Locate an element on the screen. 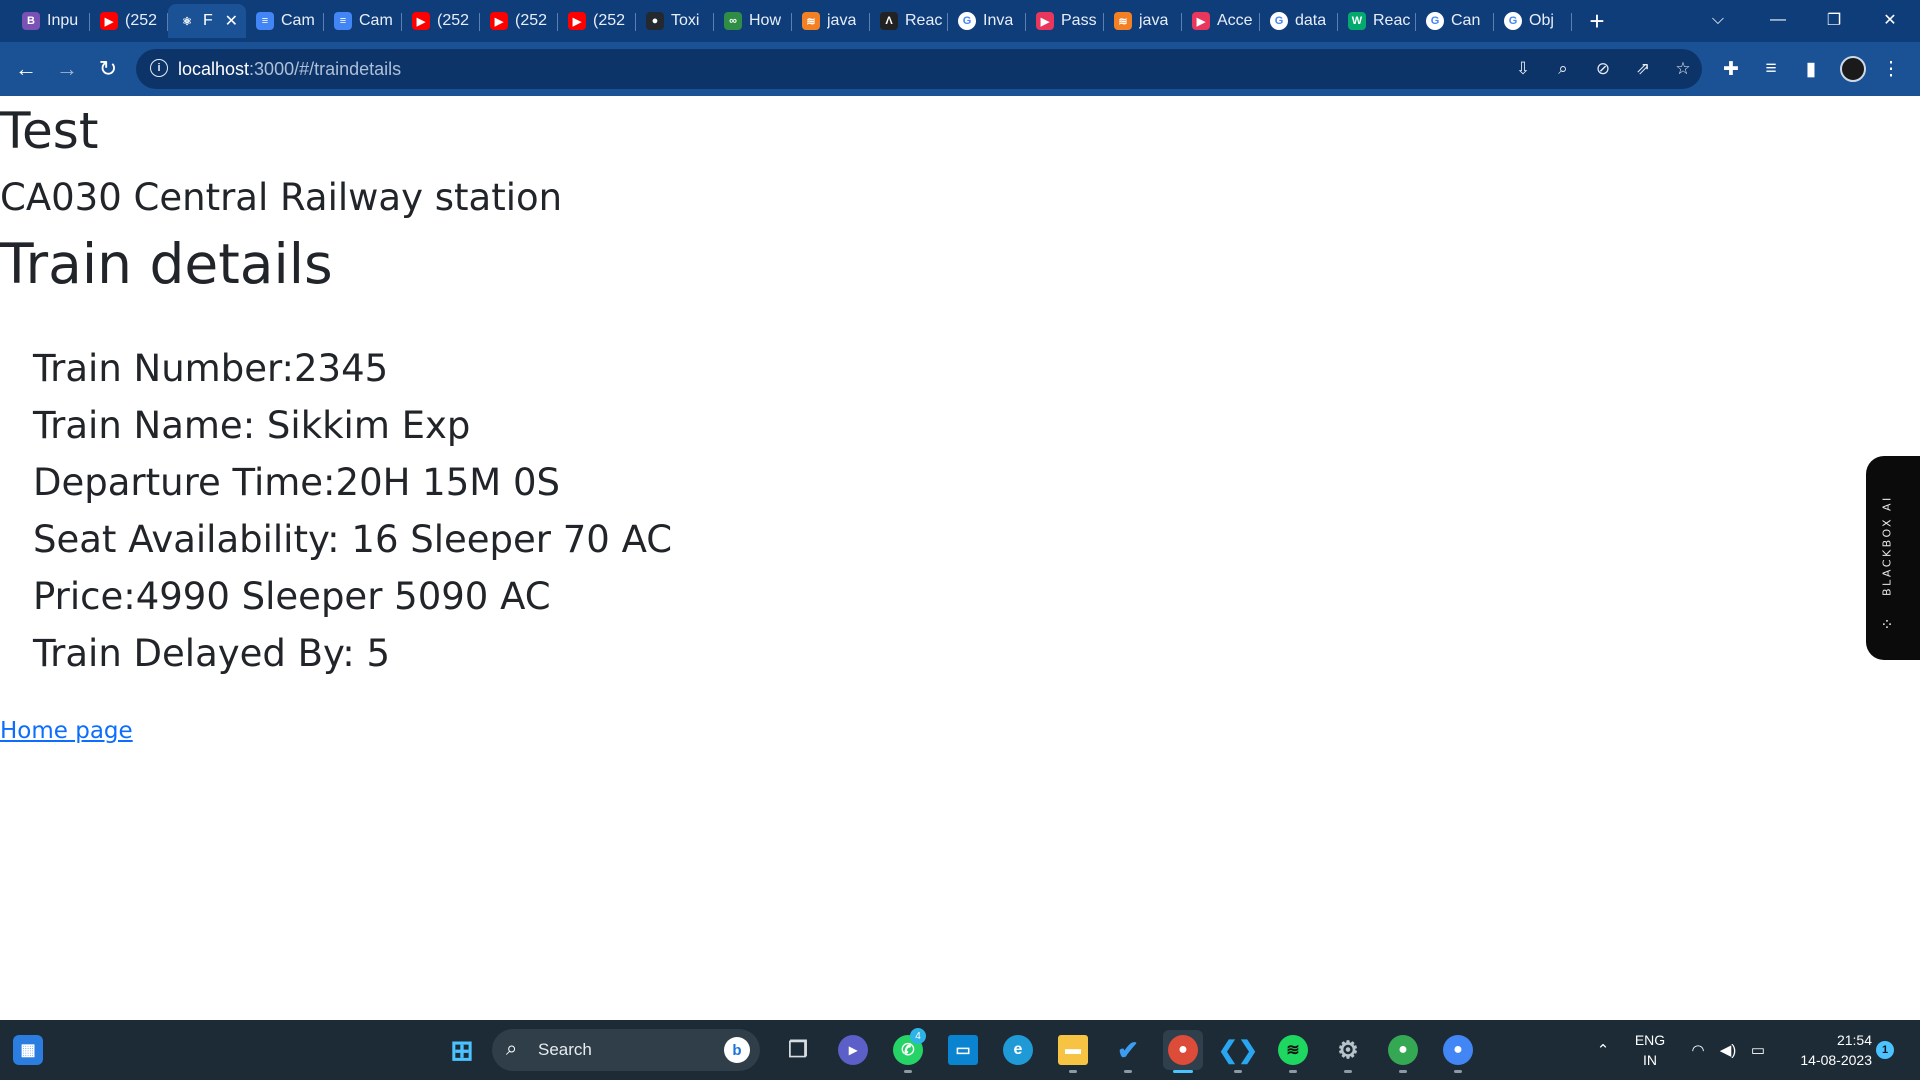  language-indicator: ENG IN is located at coordinates (1650, 1050).